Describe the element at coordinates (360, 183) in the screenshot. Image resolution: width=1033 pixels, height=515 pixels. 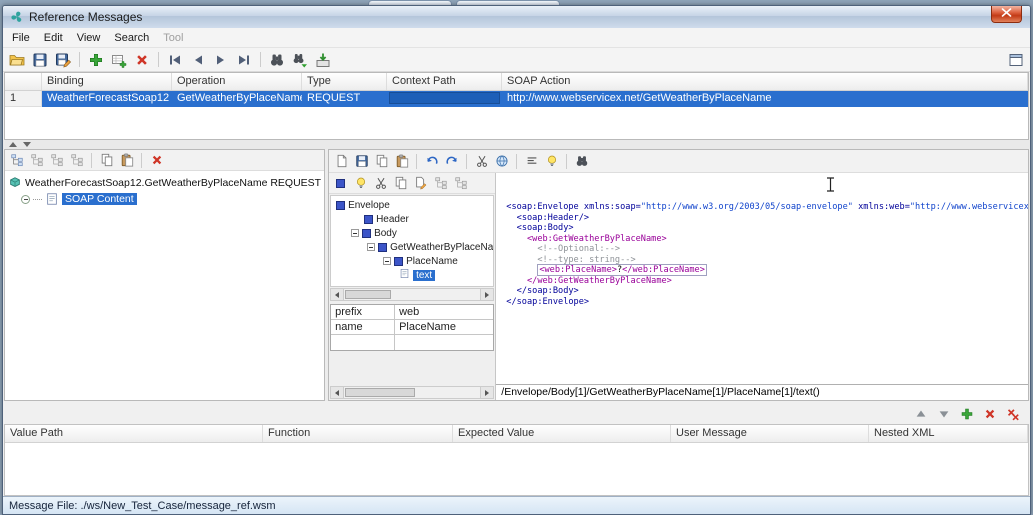
I see `suggest-button` at that location.